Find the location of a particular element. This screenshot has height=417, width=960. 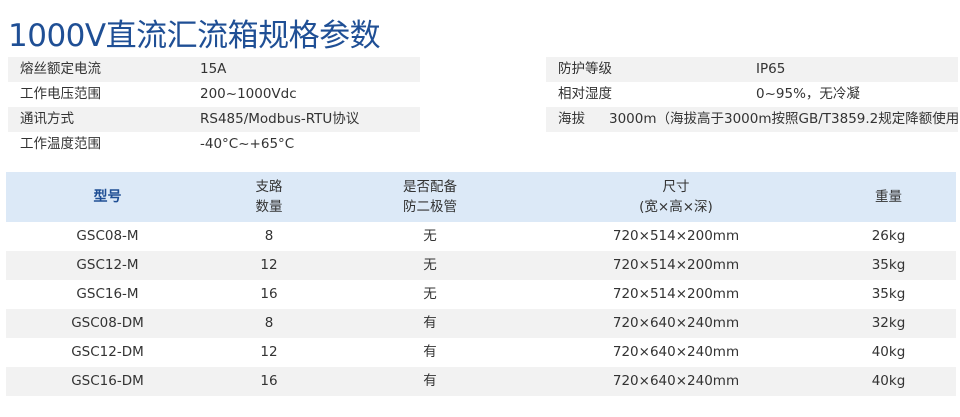

table-header-row: 型号 支路 数量 是否配备 防二极管 尺寸 (宽×高×深) 重量 is located at coordinates (481, 197).